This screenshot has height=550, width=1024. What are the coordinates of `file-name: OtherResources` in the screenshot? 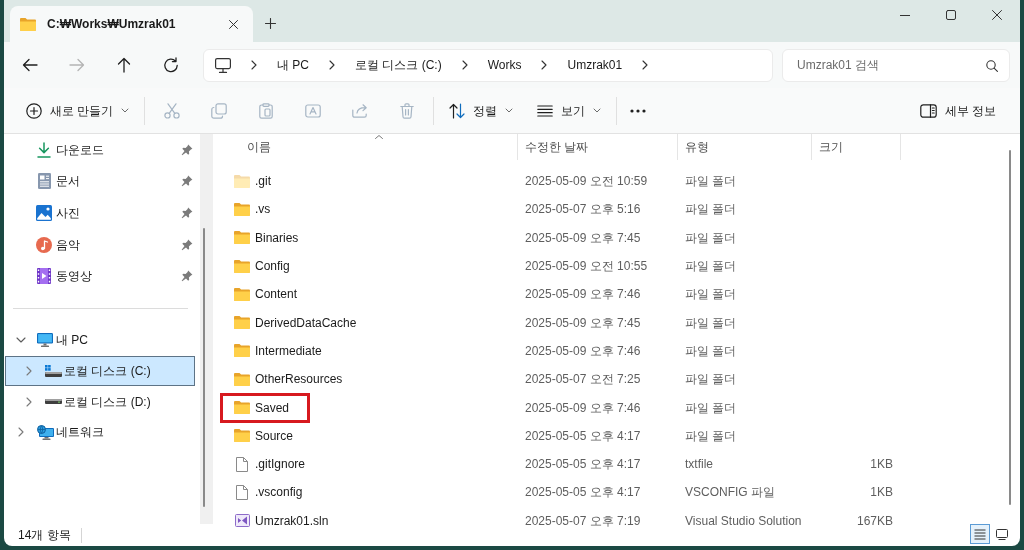 It's located at (299, 379).